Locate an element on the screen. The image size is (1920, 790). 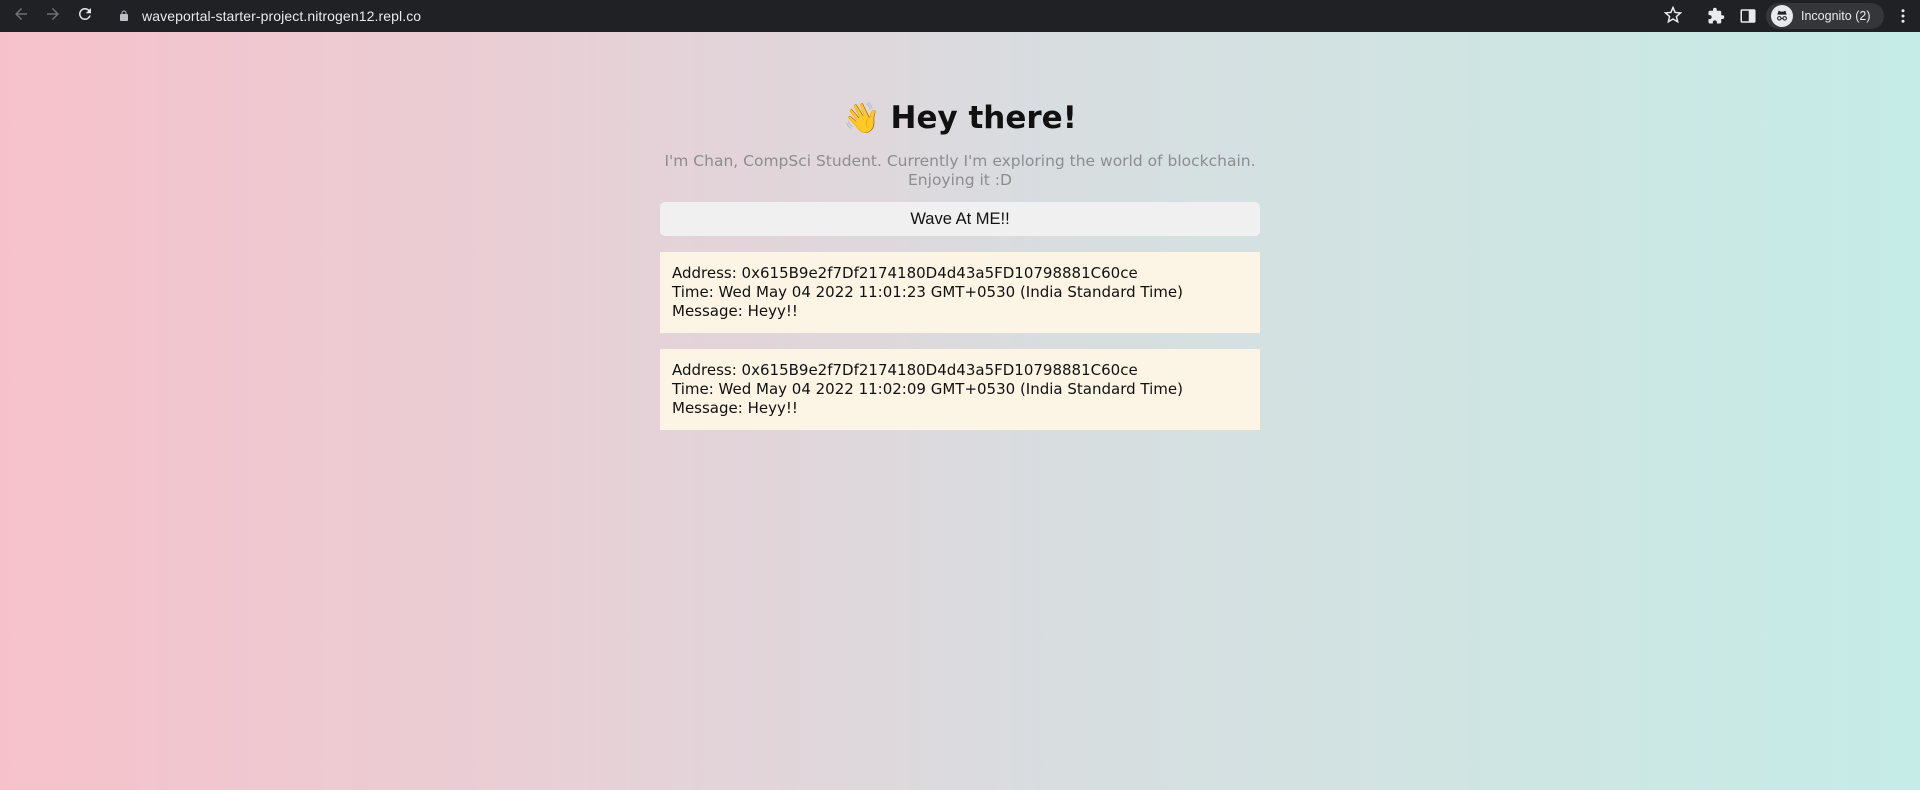
page-title-text: Hey there! is located at coordinates (983, 118).